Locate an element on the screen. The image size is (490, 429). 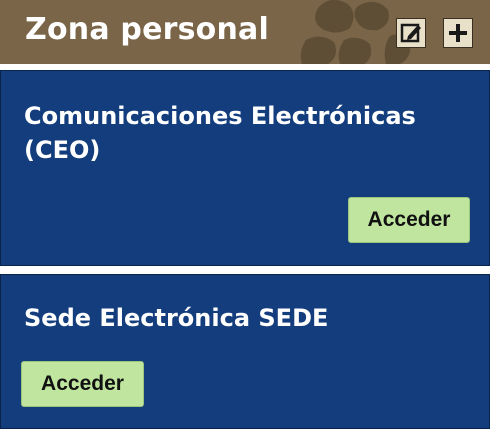
card-title: Comunicaciones Electrónicas (CEO) is located at coordinates (220, 133).